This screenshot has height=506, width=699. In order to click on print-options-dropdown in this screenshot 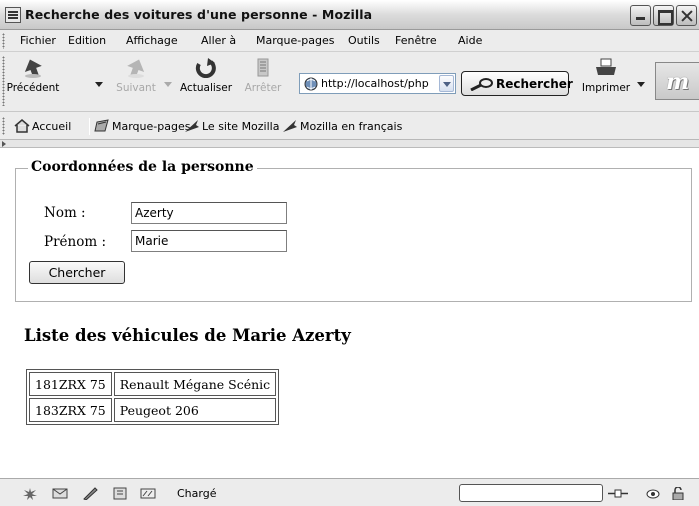, I will do `click(641, 84)`.